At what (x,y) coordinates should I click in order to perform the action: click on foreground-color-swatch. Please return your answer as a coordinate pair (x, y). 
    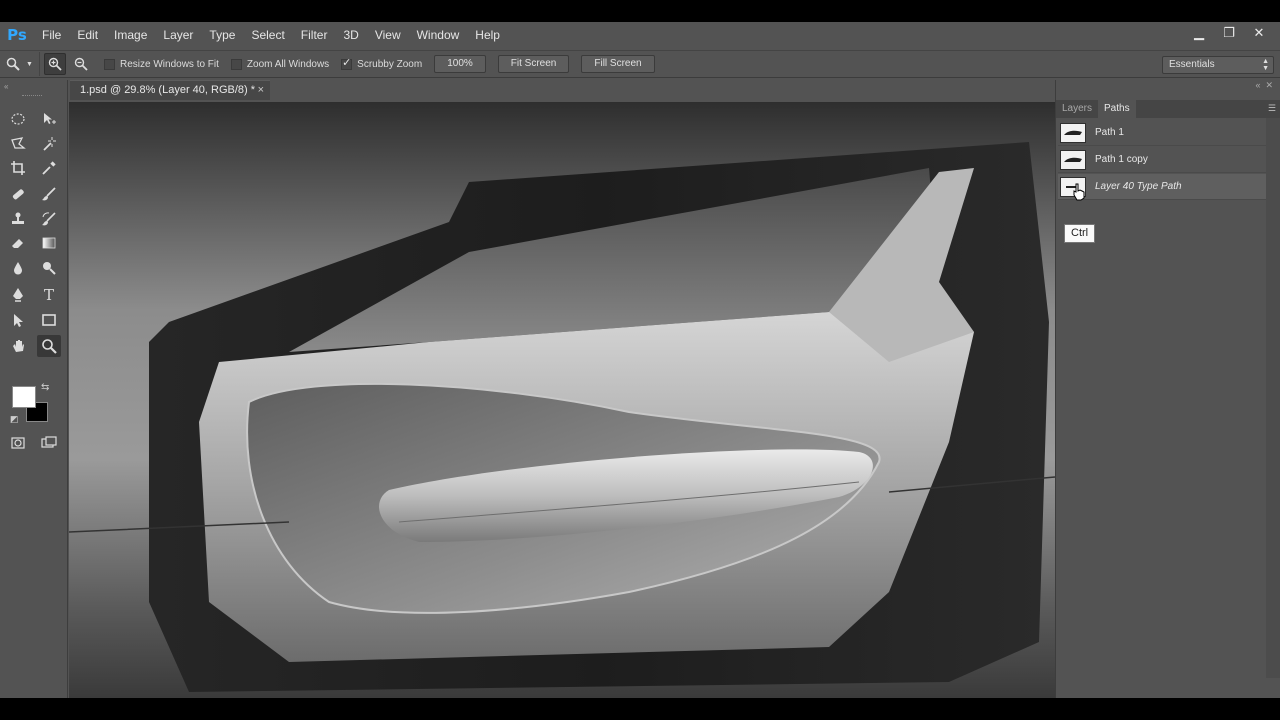
    Looking at the image, I should click on (24, 397).